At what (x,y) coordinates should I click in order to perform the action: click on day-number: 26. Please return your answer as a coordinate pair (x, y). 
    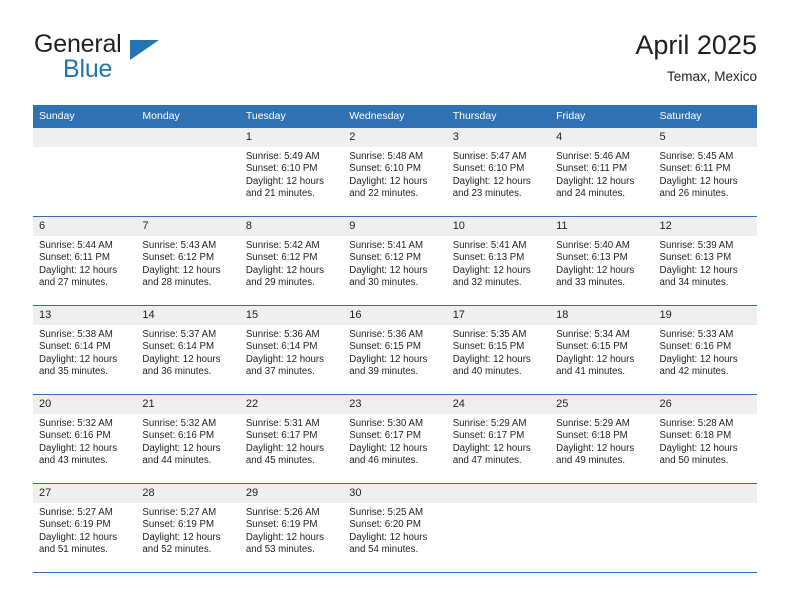
    Looking at the image, I should click on (705, 404).